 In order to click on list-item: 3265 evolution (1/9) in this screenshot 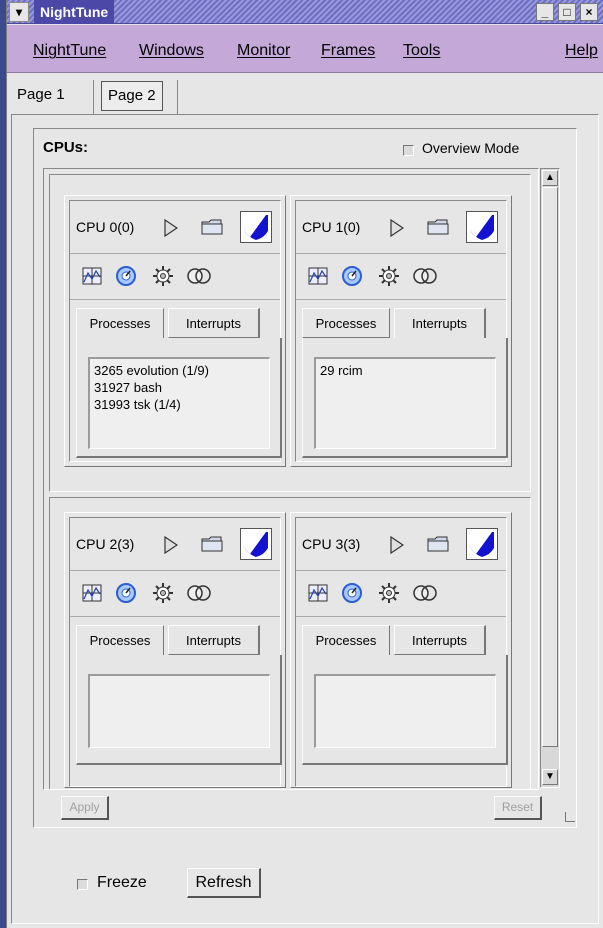, I will do `click(179, 370)`.